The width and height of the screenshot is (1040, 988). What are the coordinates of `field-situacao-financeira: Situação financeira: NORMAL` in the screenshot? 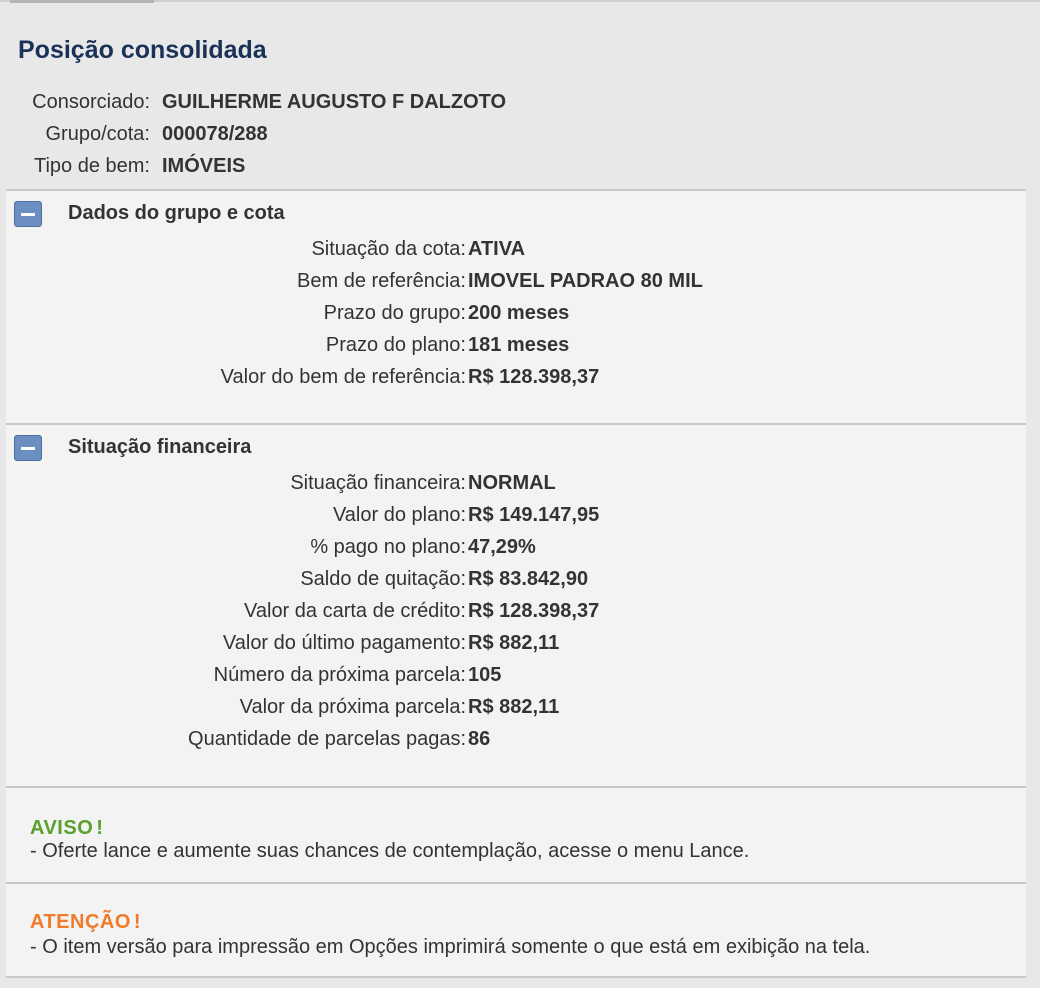 It's located at (516, 483).